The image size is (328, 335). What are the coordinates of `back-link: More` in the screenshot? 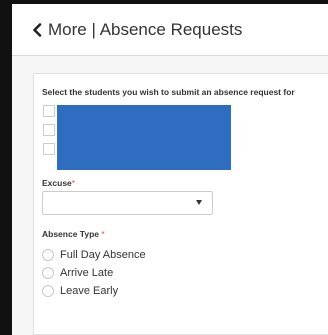 It's located at (67, 29).